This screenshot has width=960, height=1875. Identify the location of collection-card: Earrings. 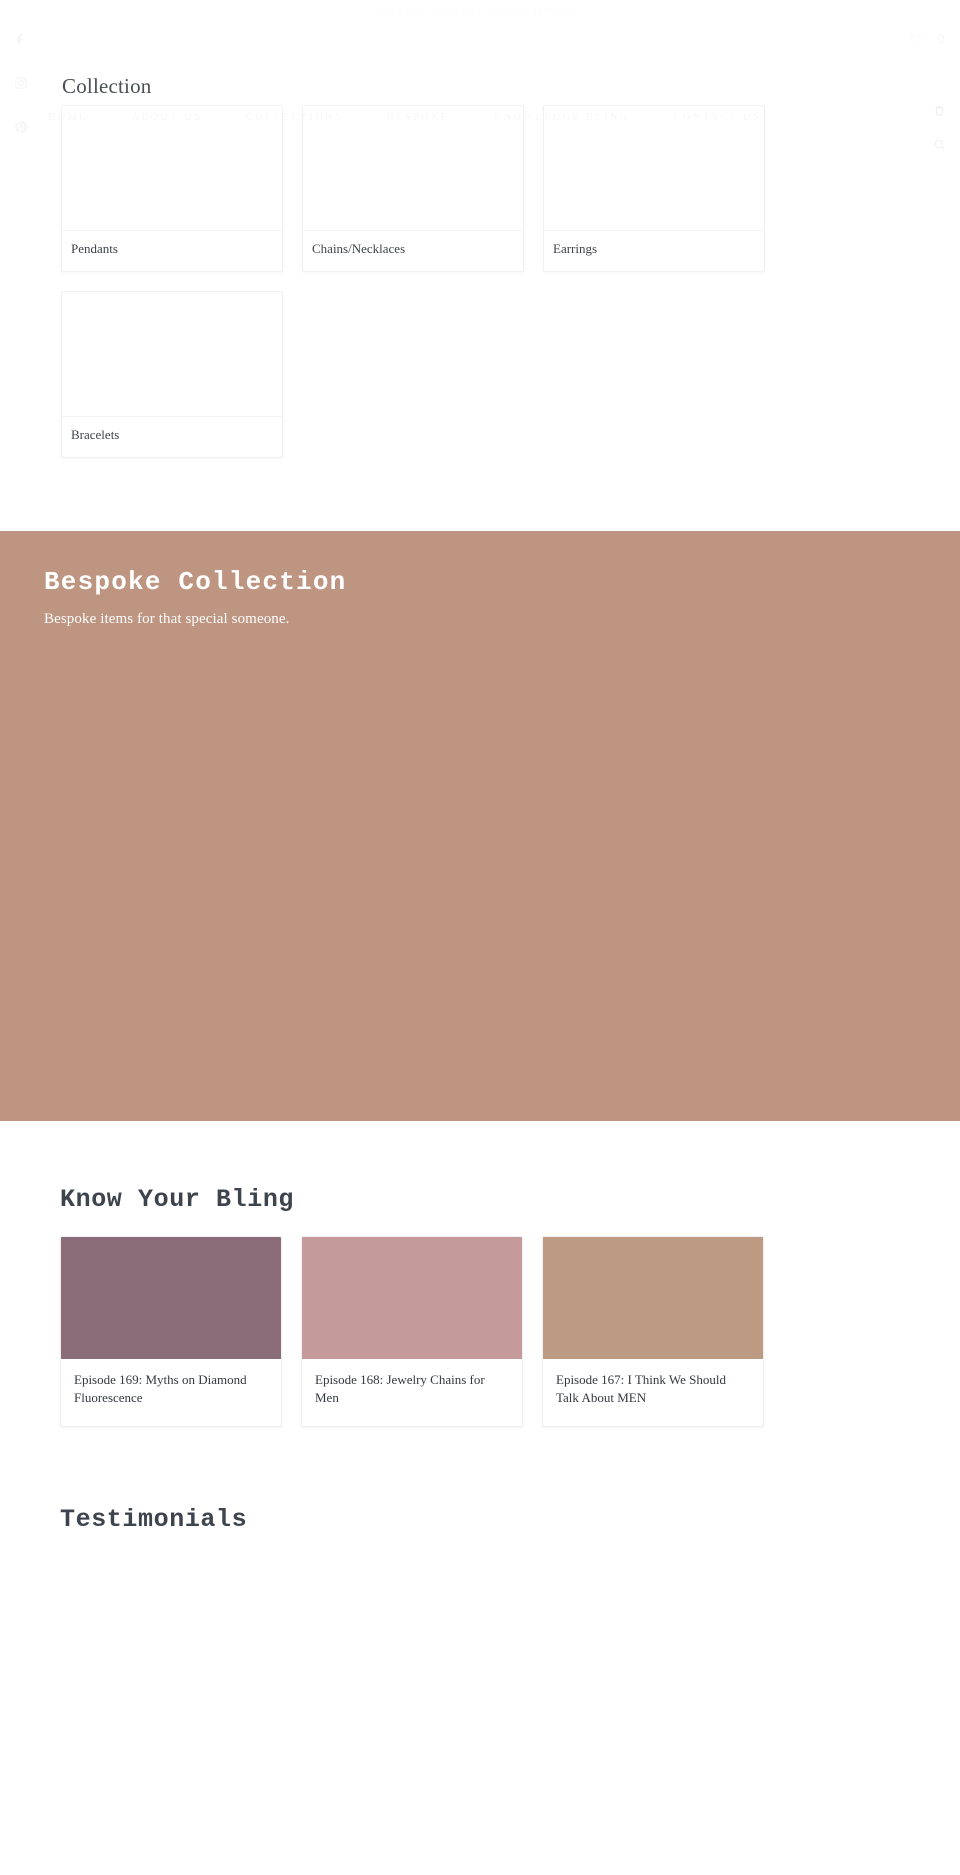
(654, 188).